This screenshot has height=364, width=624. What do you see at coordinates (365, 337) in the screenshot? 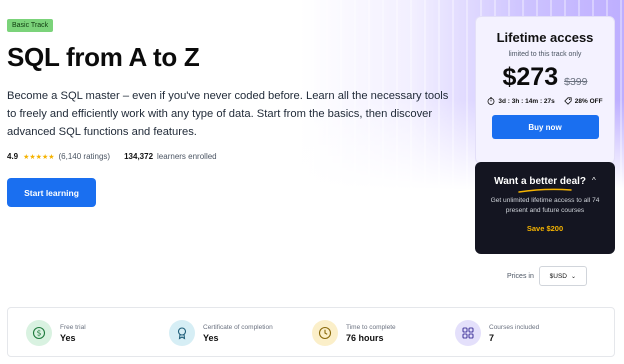
I see `info-value: 76 hours` at bounding box center [365, 337].